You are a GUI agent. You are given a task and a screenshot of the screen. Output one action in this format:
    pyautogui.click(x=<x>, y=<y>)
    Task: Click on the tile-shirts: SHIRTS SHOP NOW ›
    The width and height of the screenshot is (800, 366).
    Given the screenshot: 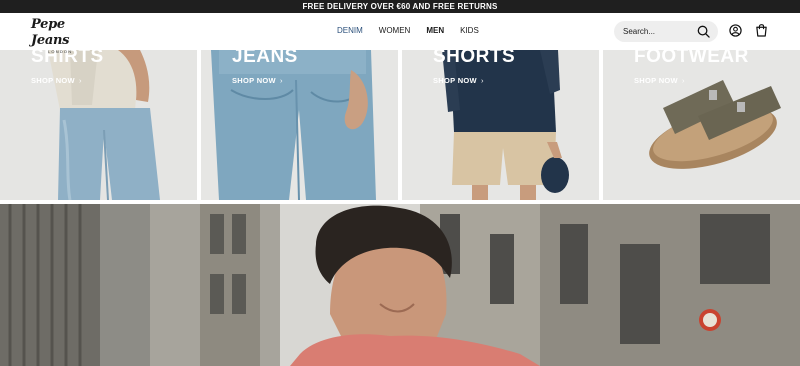 What is the action you would take?
    pyautogui.click(x=98, y=125)
    